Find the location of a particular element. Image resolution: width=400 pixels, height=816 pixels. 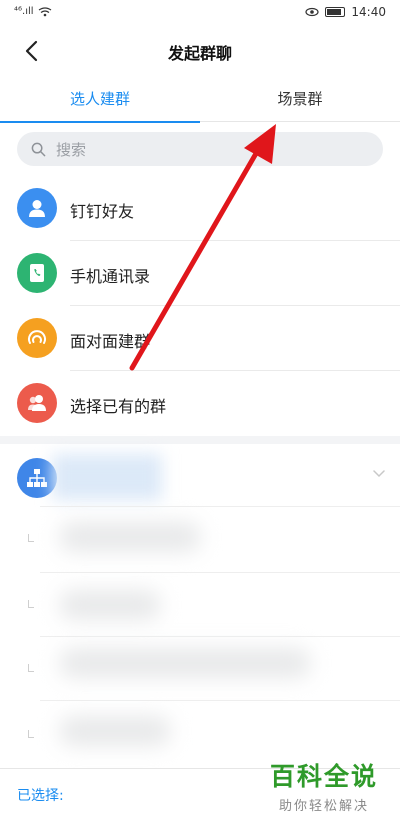

signal-indicator: ⁴⁶.ıll is located at coordinates (24, 11).